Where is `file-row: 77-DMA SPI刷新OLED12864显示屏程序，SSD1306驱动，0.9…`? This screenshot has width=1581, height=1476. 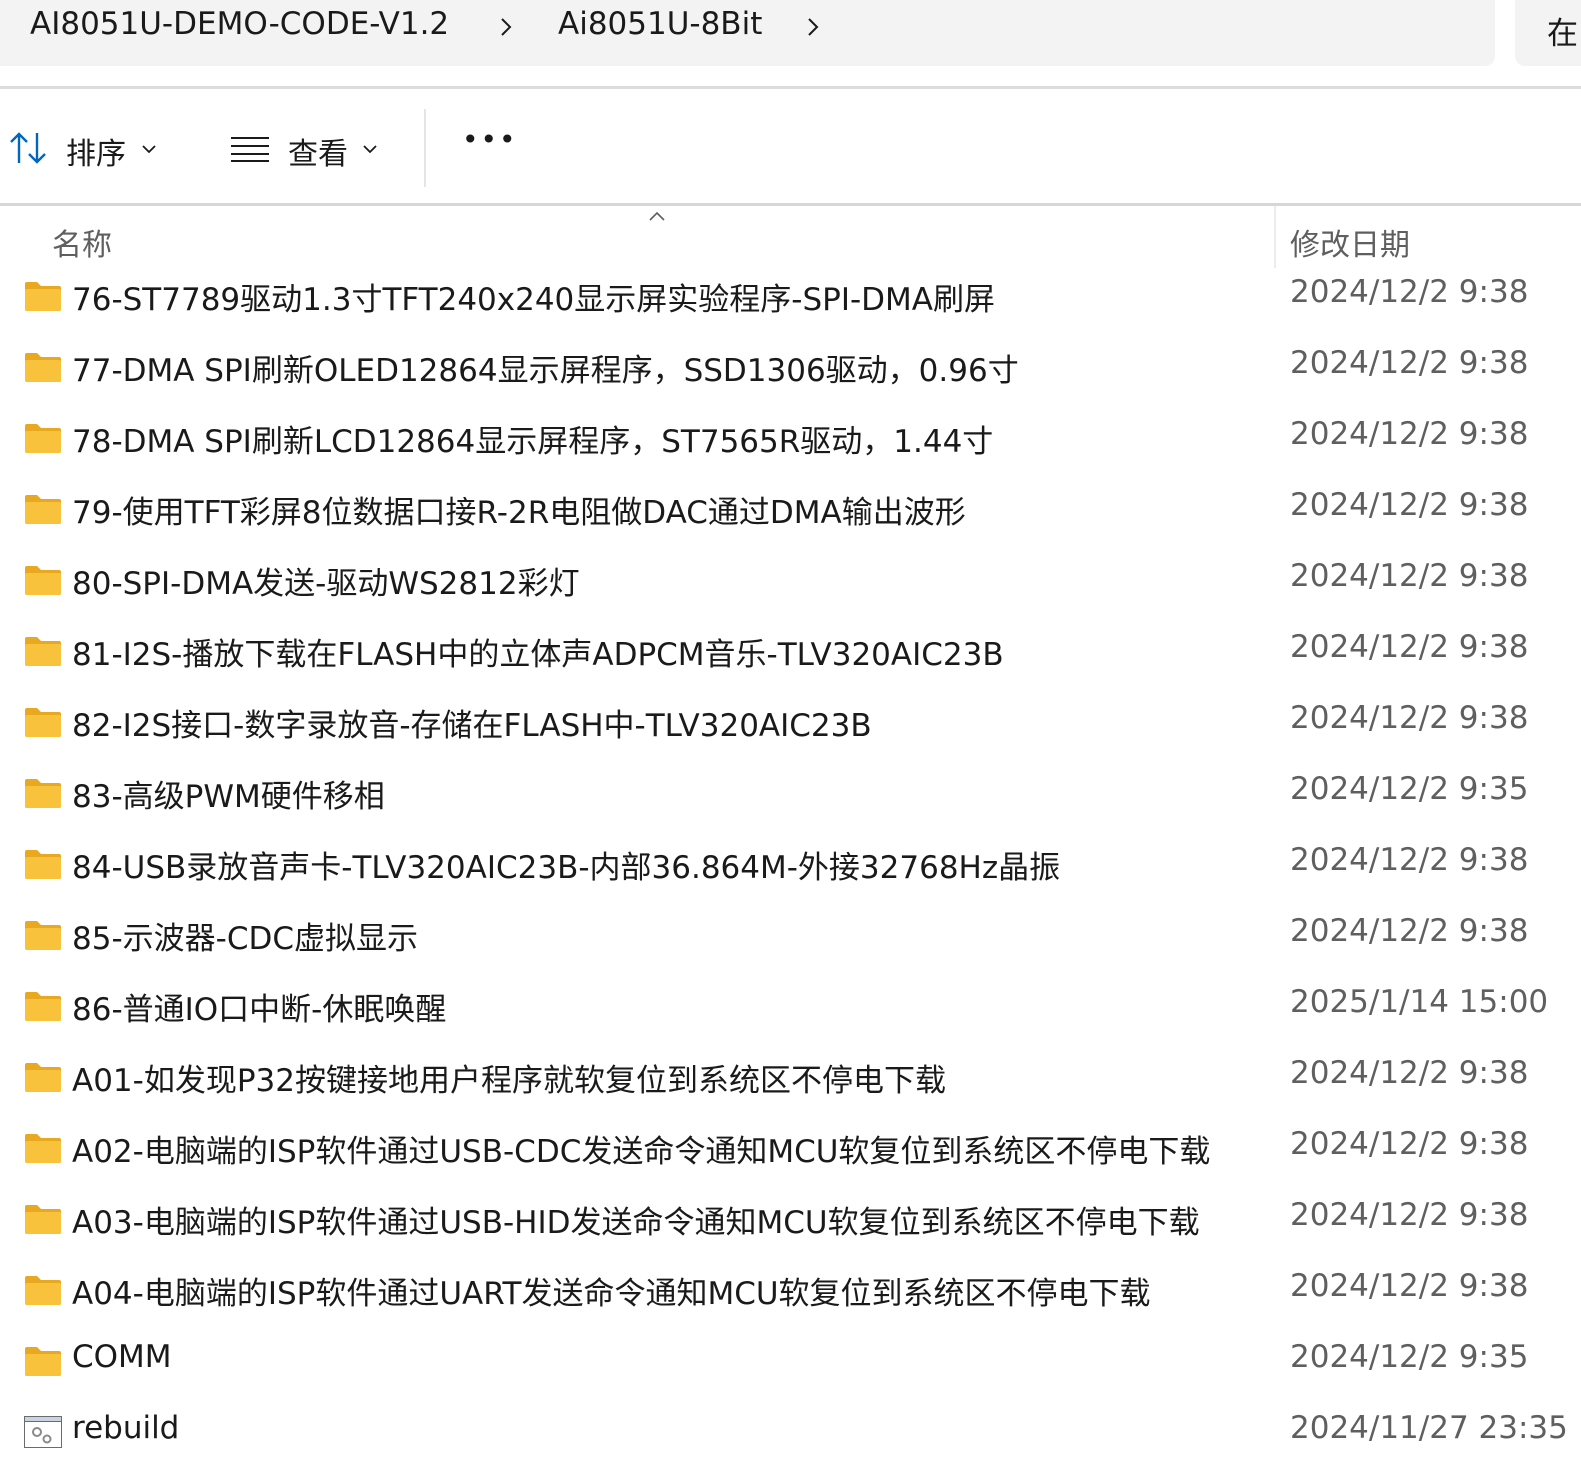 file-row: 77-DMA SPI刷新OLED12864显示屏程序，SSD1306驱动，0.9… is located at coordinates (790, 370).